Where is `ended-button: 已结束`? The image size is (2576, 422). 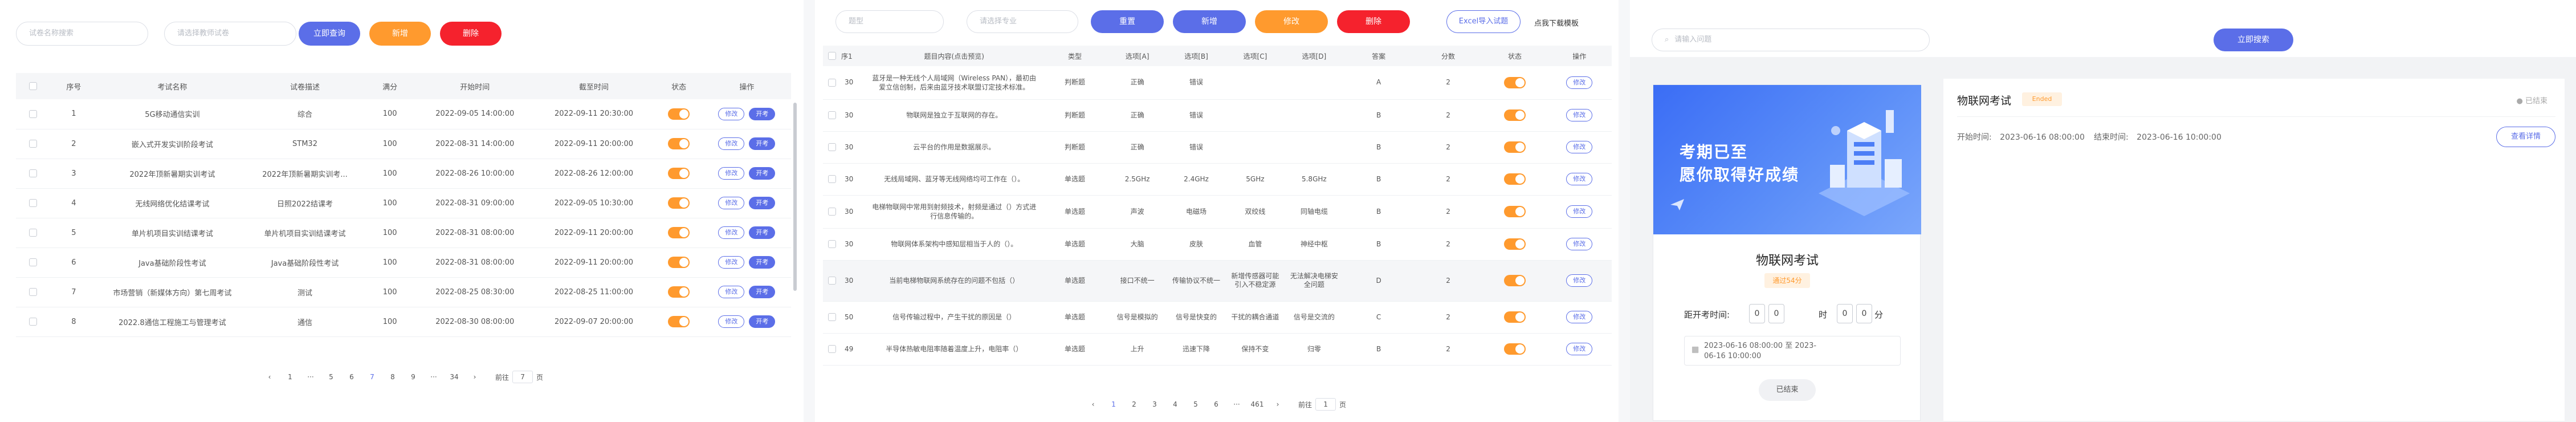 ended-button: 已结束 is located at coordinates (1787, 390).